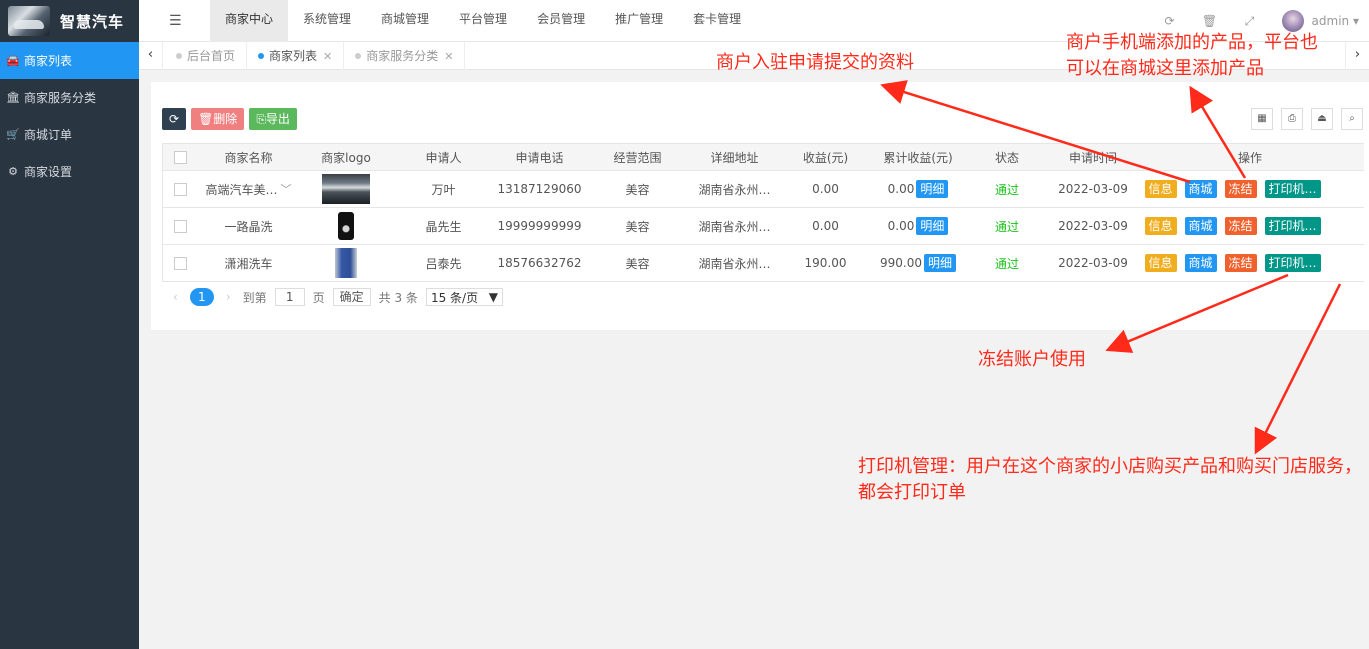 Image resolution: width=1369 pixels, height=649 pixels. What do you see at coordinates (815, 62) in the screenshot?
I see `annotation-merchant-info: 商户入驻申请提交的资料` at bounding box center [815, 62].